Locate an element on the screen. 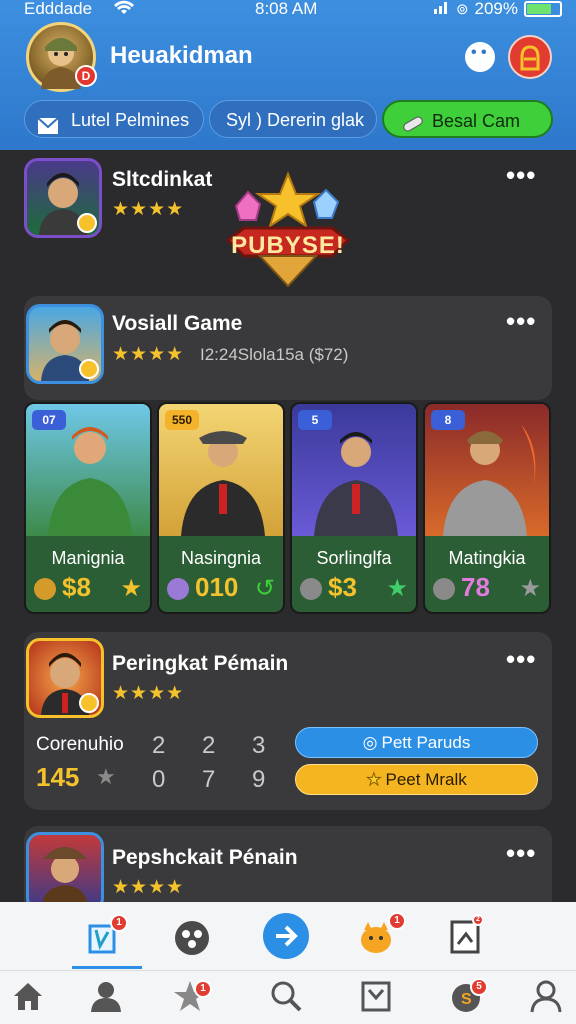  grid-cell: 9 is located at coordinates (259, 779).